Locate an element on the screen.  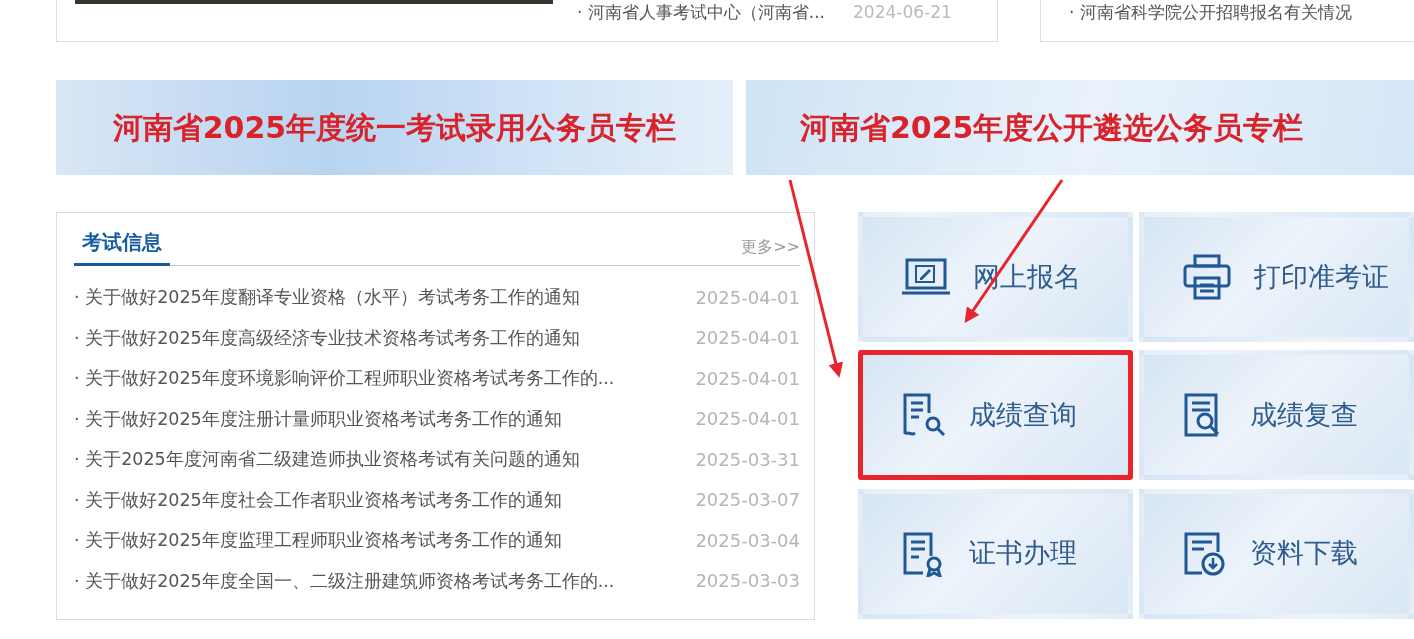
news-link: · 关于做好2025年度社会工作者职业资格考试考务工作的通知 is located at coordinates (318, 499).